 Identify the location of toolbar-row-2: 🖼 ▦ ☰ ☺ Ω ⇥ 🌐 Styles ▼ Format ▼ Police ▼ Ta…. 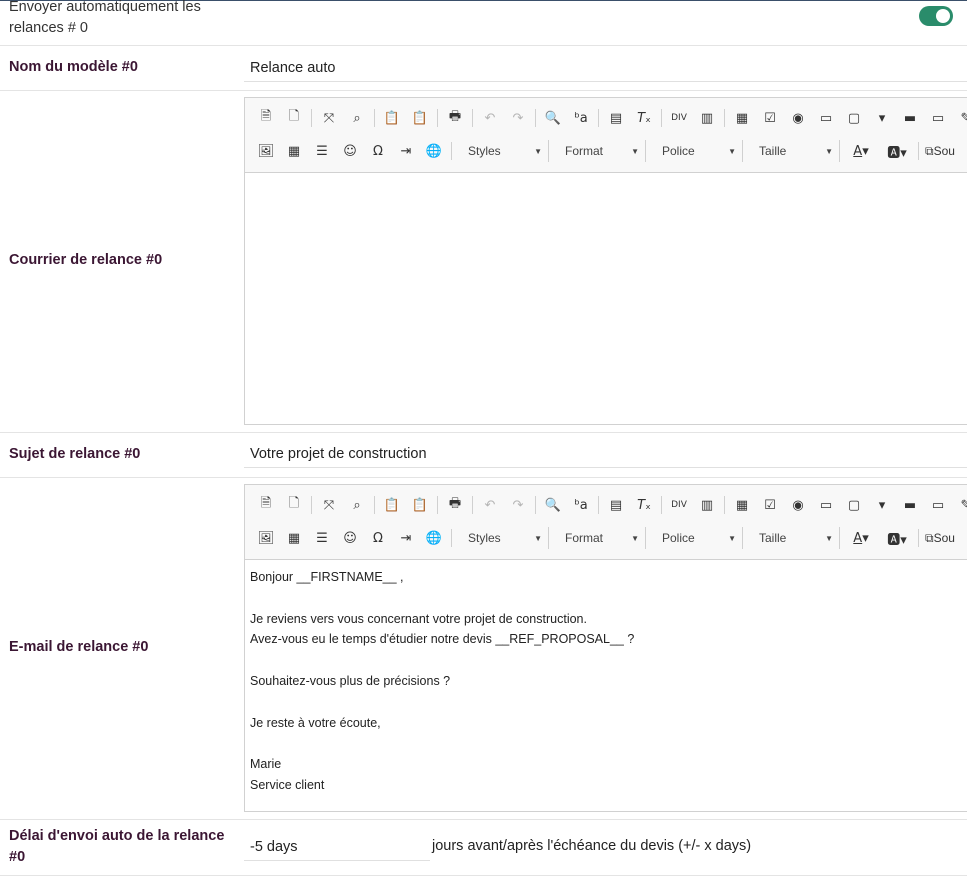
(608, 538).